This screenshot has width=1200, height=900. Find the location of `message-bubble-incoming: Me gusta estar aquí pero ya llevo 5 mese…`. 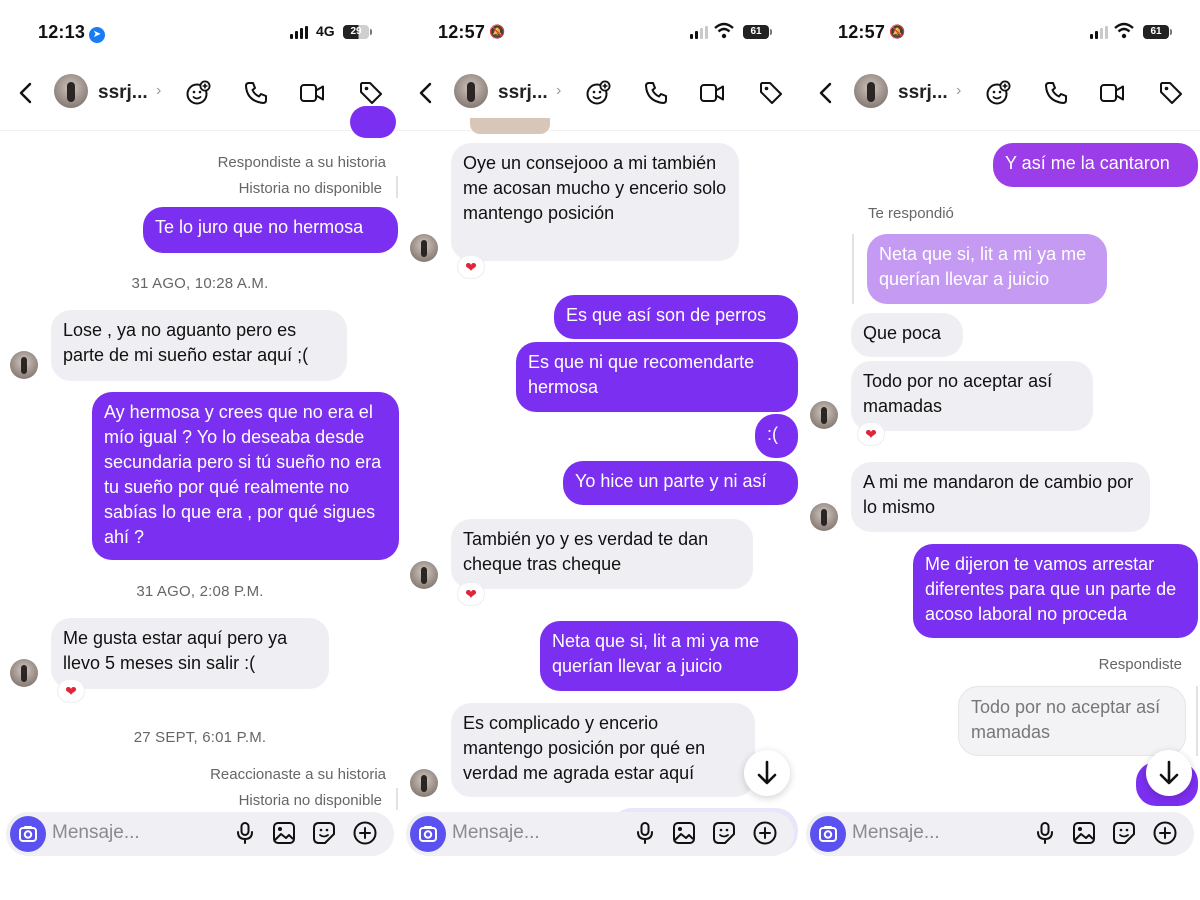

message-bubble-incoming: Me gusta estar aquí pero ya llevo 5 mese… is located at coordinates (190, 653).